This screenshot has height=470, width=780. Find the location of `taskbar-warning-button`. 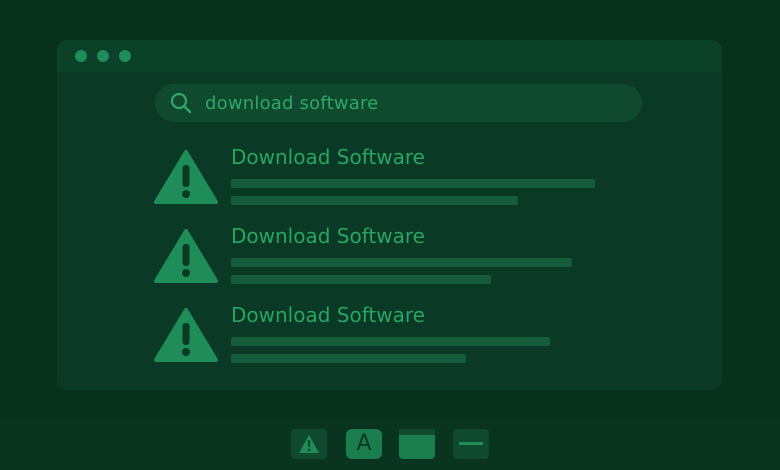

taskbar-warning-button is located at coordinates (309, 444).